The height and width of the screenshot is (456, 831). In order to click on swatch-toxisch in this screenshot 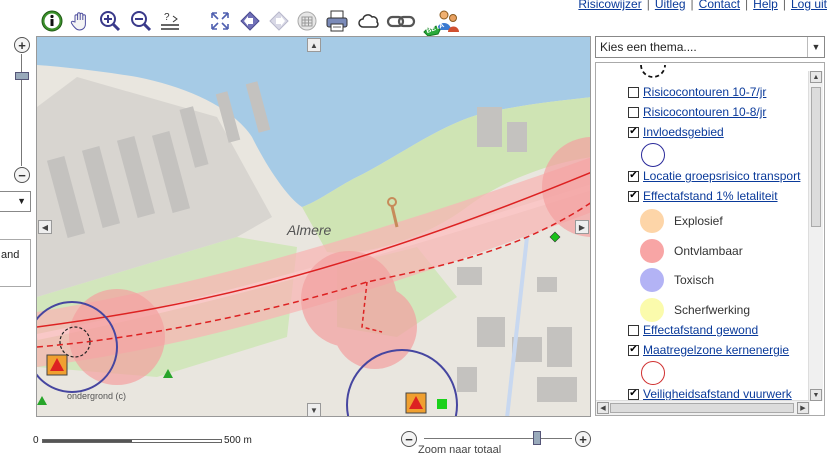, I will do `click(652, 280)`.